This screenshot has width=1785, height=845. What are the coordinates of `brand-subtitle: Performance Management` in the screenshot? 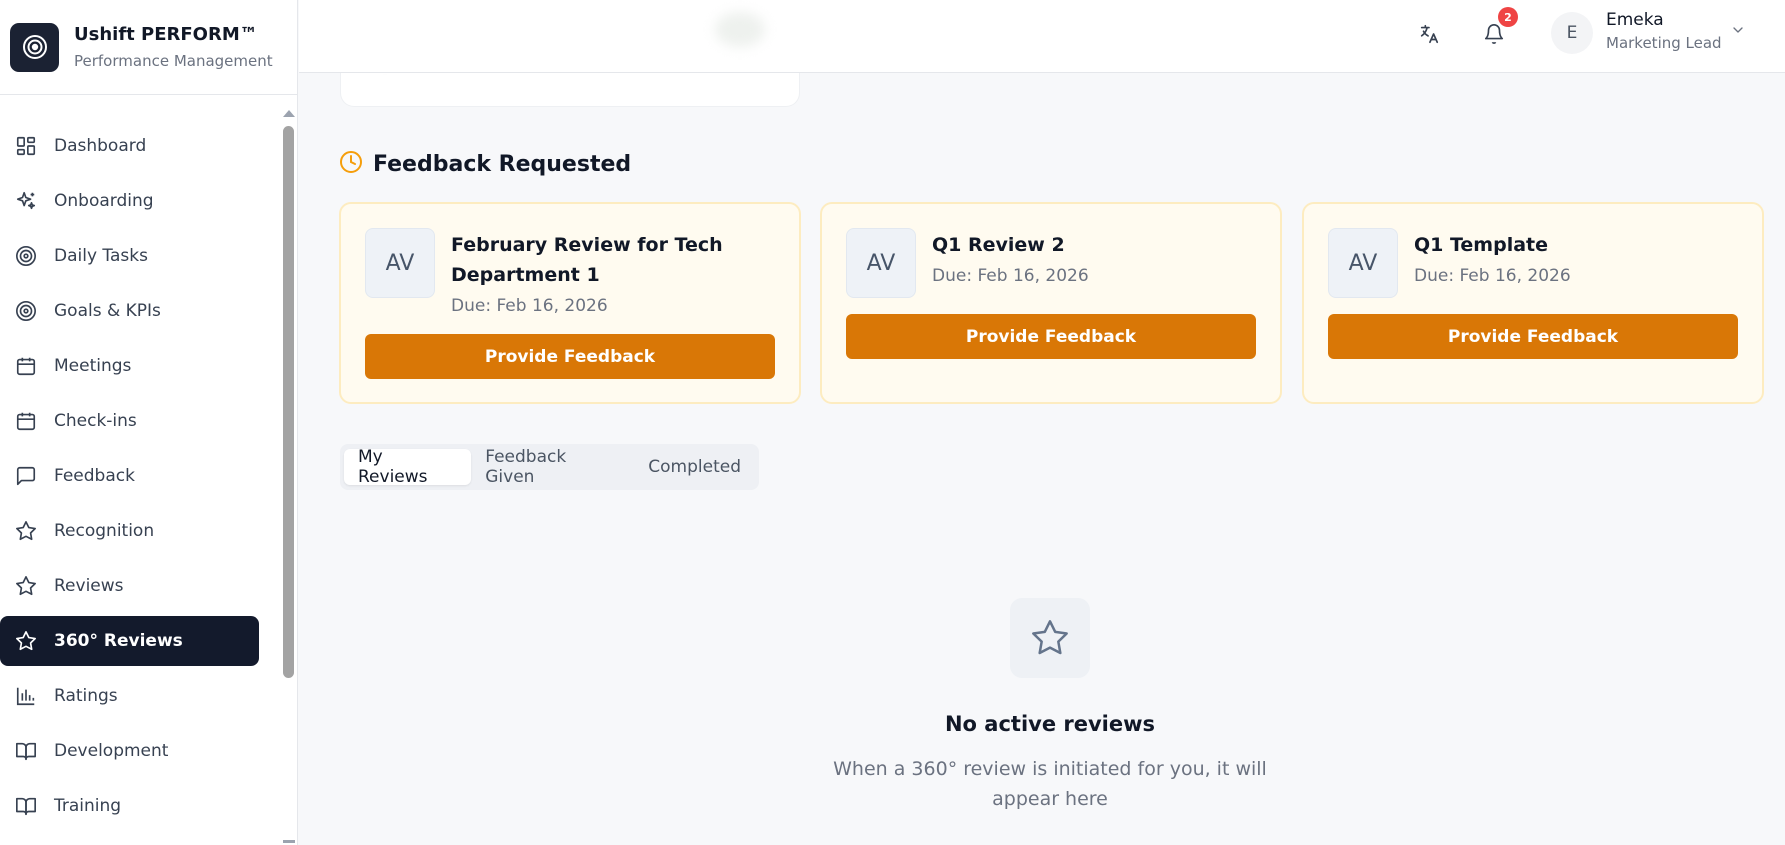 It's located at (173, 60).